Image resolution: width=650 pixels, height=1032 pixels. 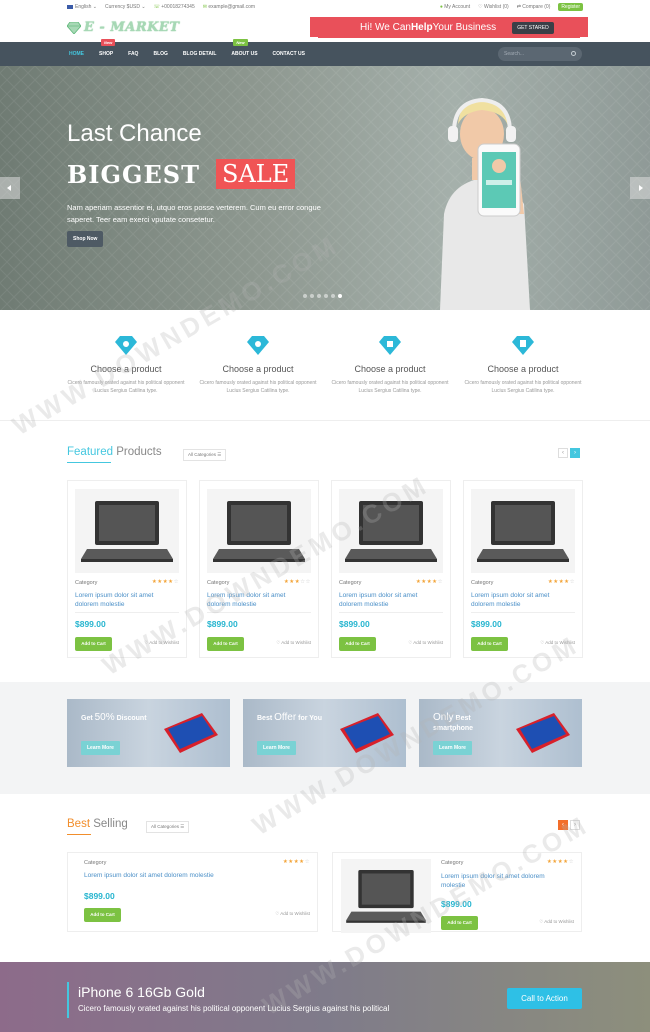 What do you see at coordinates (455, 7) in the screenshot?
I see `my-account-link: ● My Account` at bounding box center [455, 7].